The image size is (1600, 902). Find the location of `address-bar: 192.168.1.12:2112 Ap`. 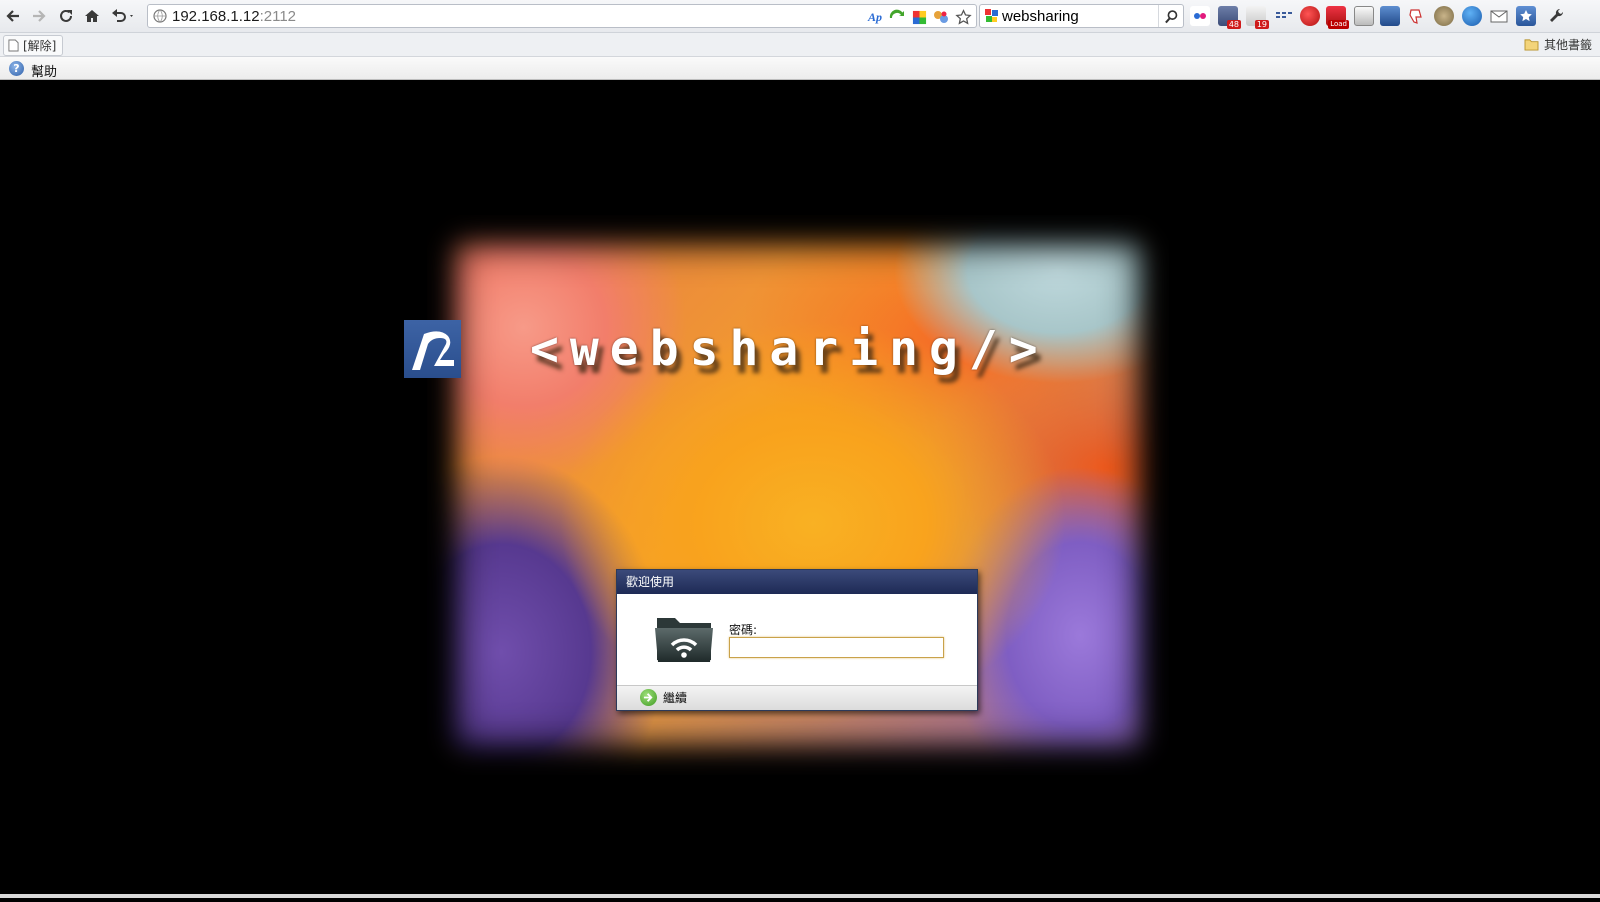

address-bar: 192.168.1.12:2112 Ap is located at coordinates (562, 16).